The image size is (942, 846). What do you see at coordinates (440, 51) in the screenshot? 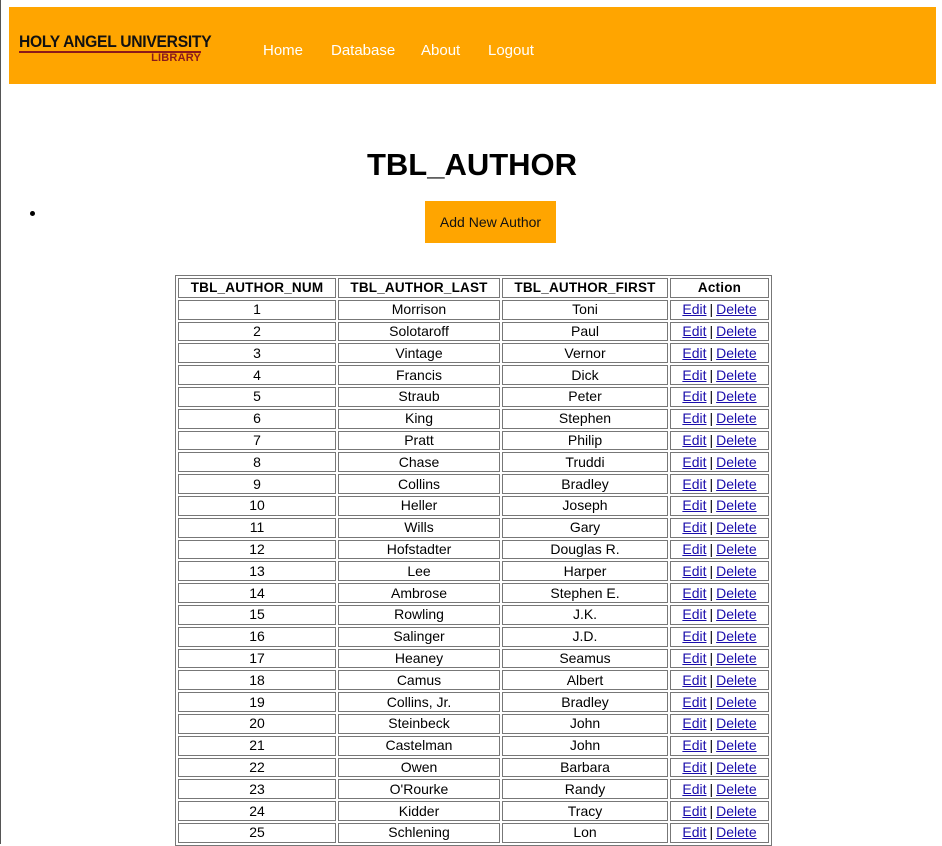
I see `nav-about-link: About` at bounding box center [440, 51].